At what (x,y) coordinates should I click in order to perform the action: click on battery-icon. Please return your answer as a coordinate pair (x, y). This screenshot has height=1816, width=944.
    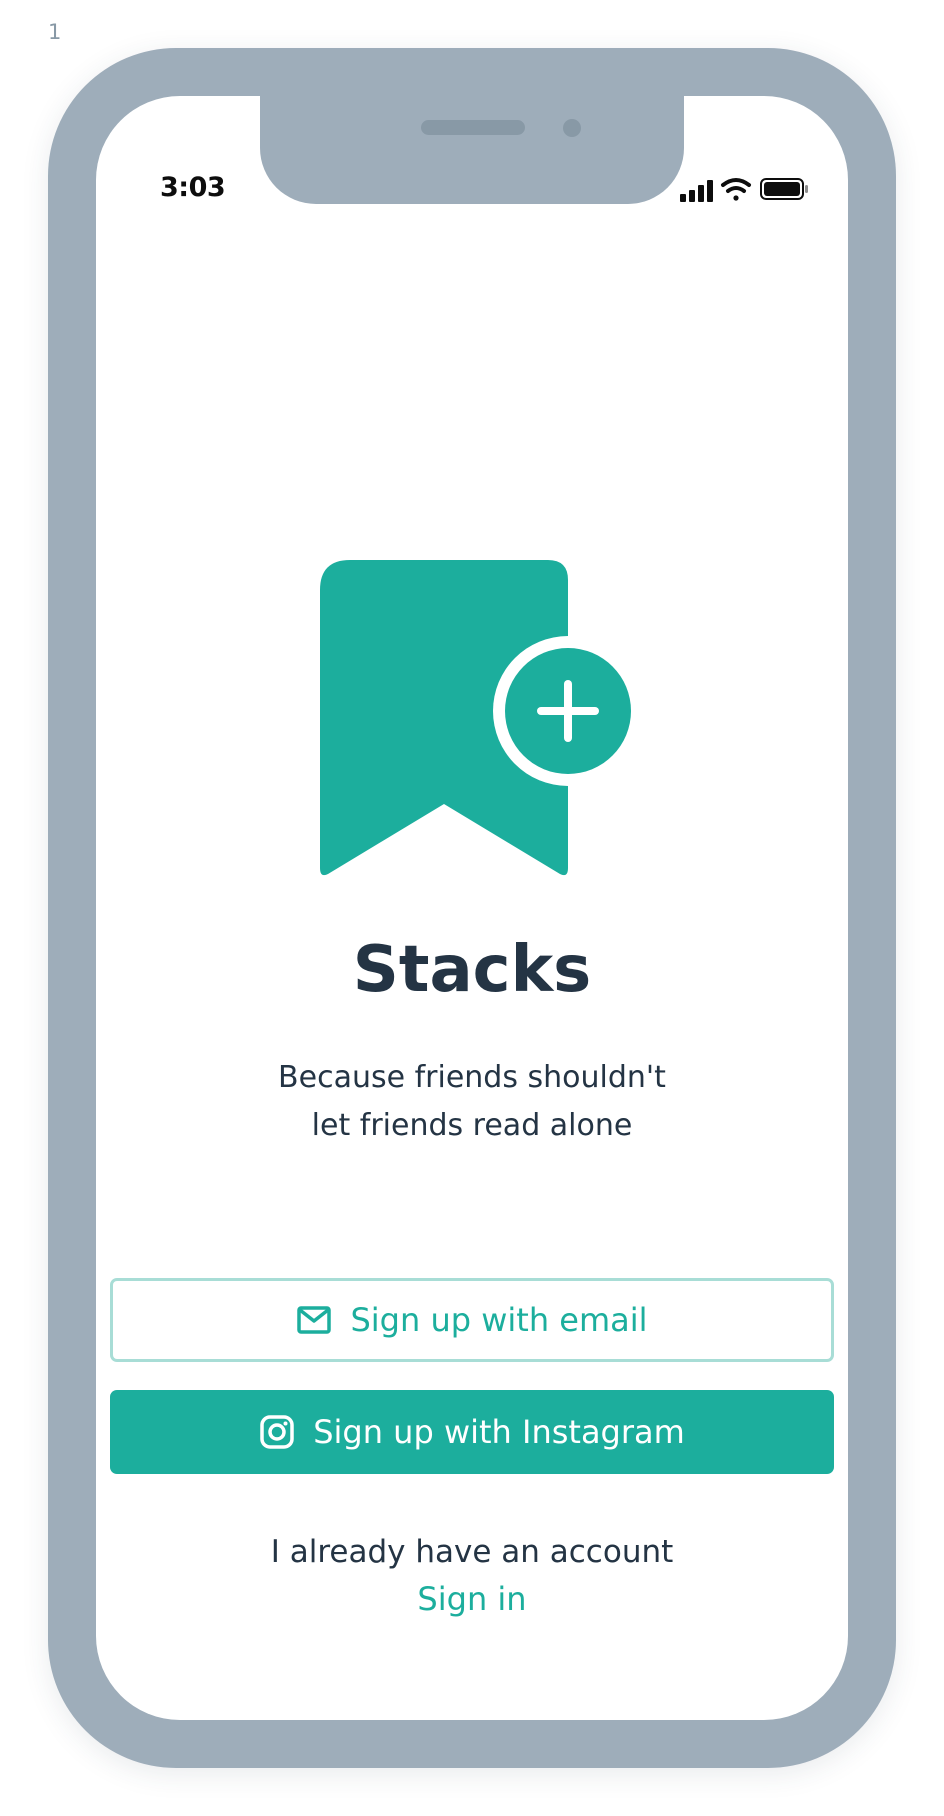
    Looking at the image, I should click on (784, 189).